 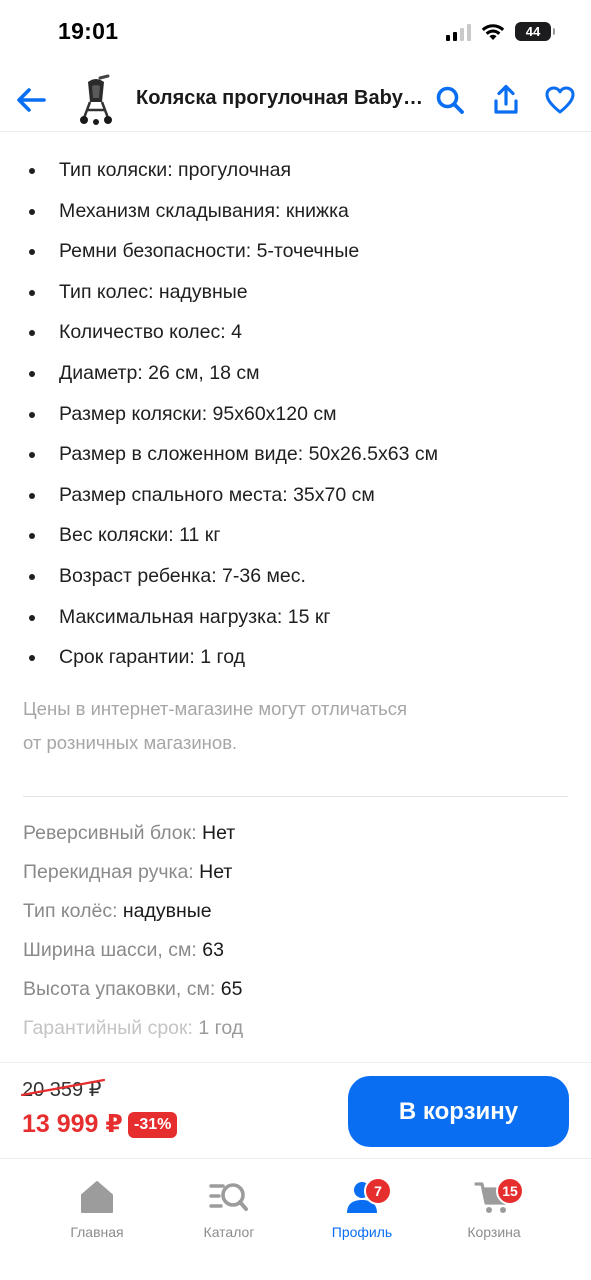 What do you see at coordinates (295, 1110) in the screenshot?
I see `price-bar: 20 359 ₽ 13 999 ₽ -31% В корзину` at bounding box center [295, 1110].